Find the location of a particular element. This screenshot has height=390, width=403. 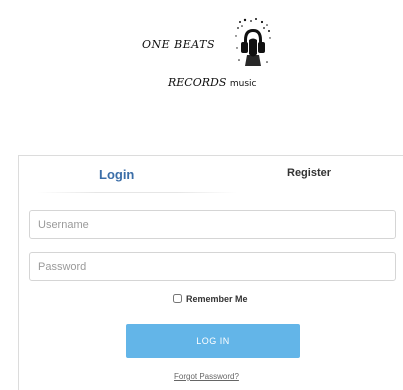

password-input is located at coordinates (212, 266).